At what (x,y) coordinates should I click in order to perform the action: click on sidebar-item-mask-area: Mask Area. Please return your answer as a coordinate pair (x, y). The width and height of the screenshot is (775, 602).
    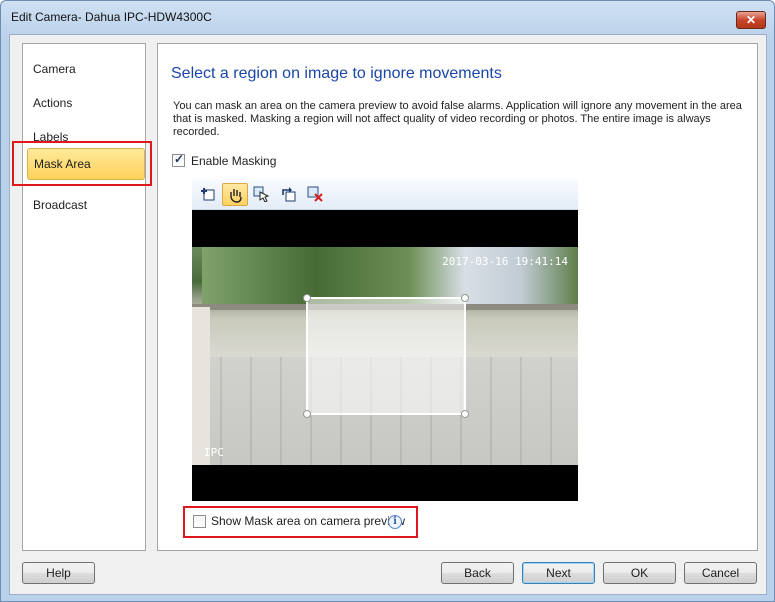
    Looking at the image, I should click on (86, 164).